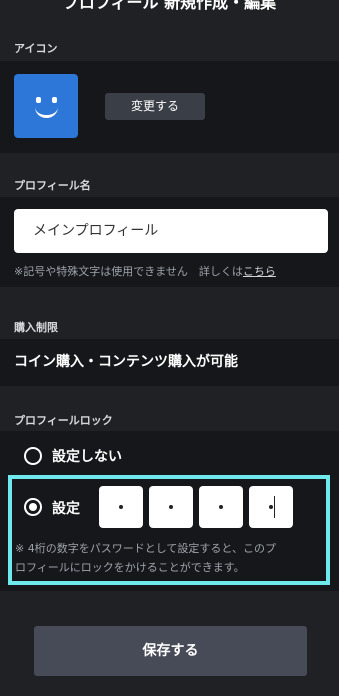  I want to click on profile-name-label: プロフィール名, so click(52, 185).